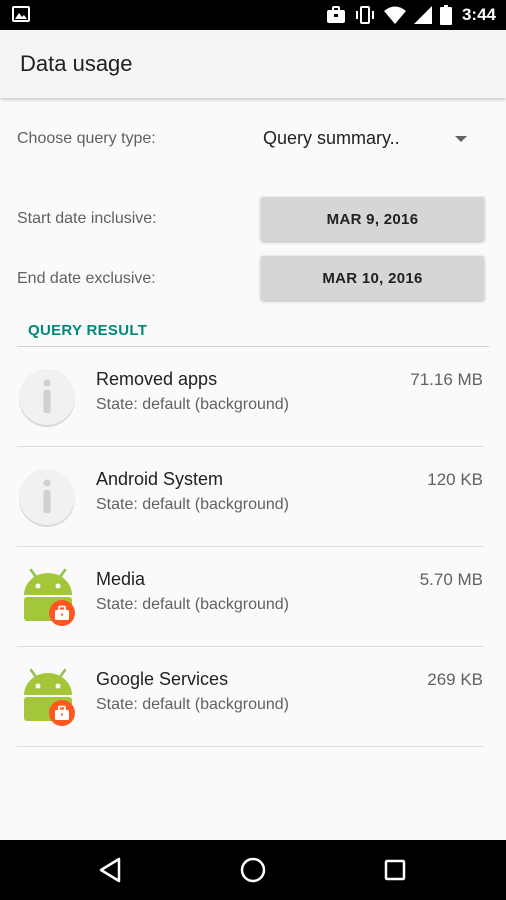  Describe the element at coordinates (76, 63) in the screenshot. I see `page-title: Data usage` at that location.